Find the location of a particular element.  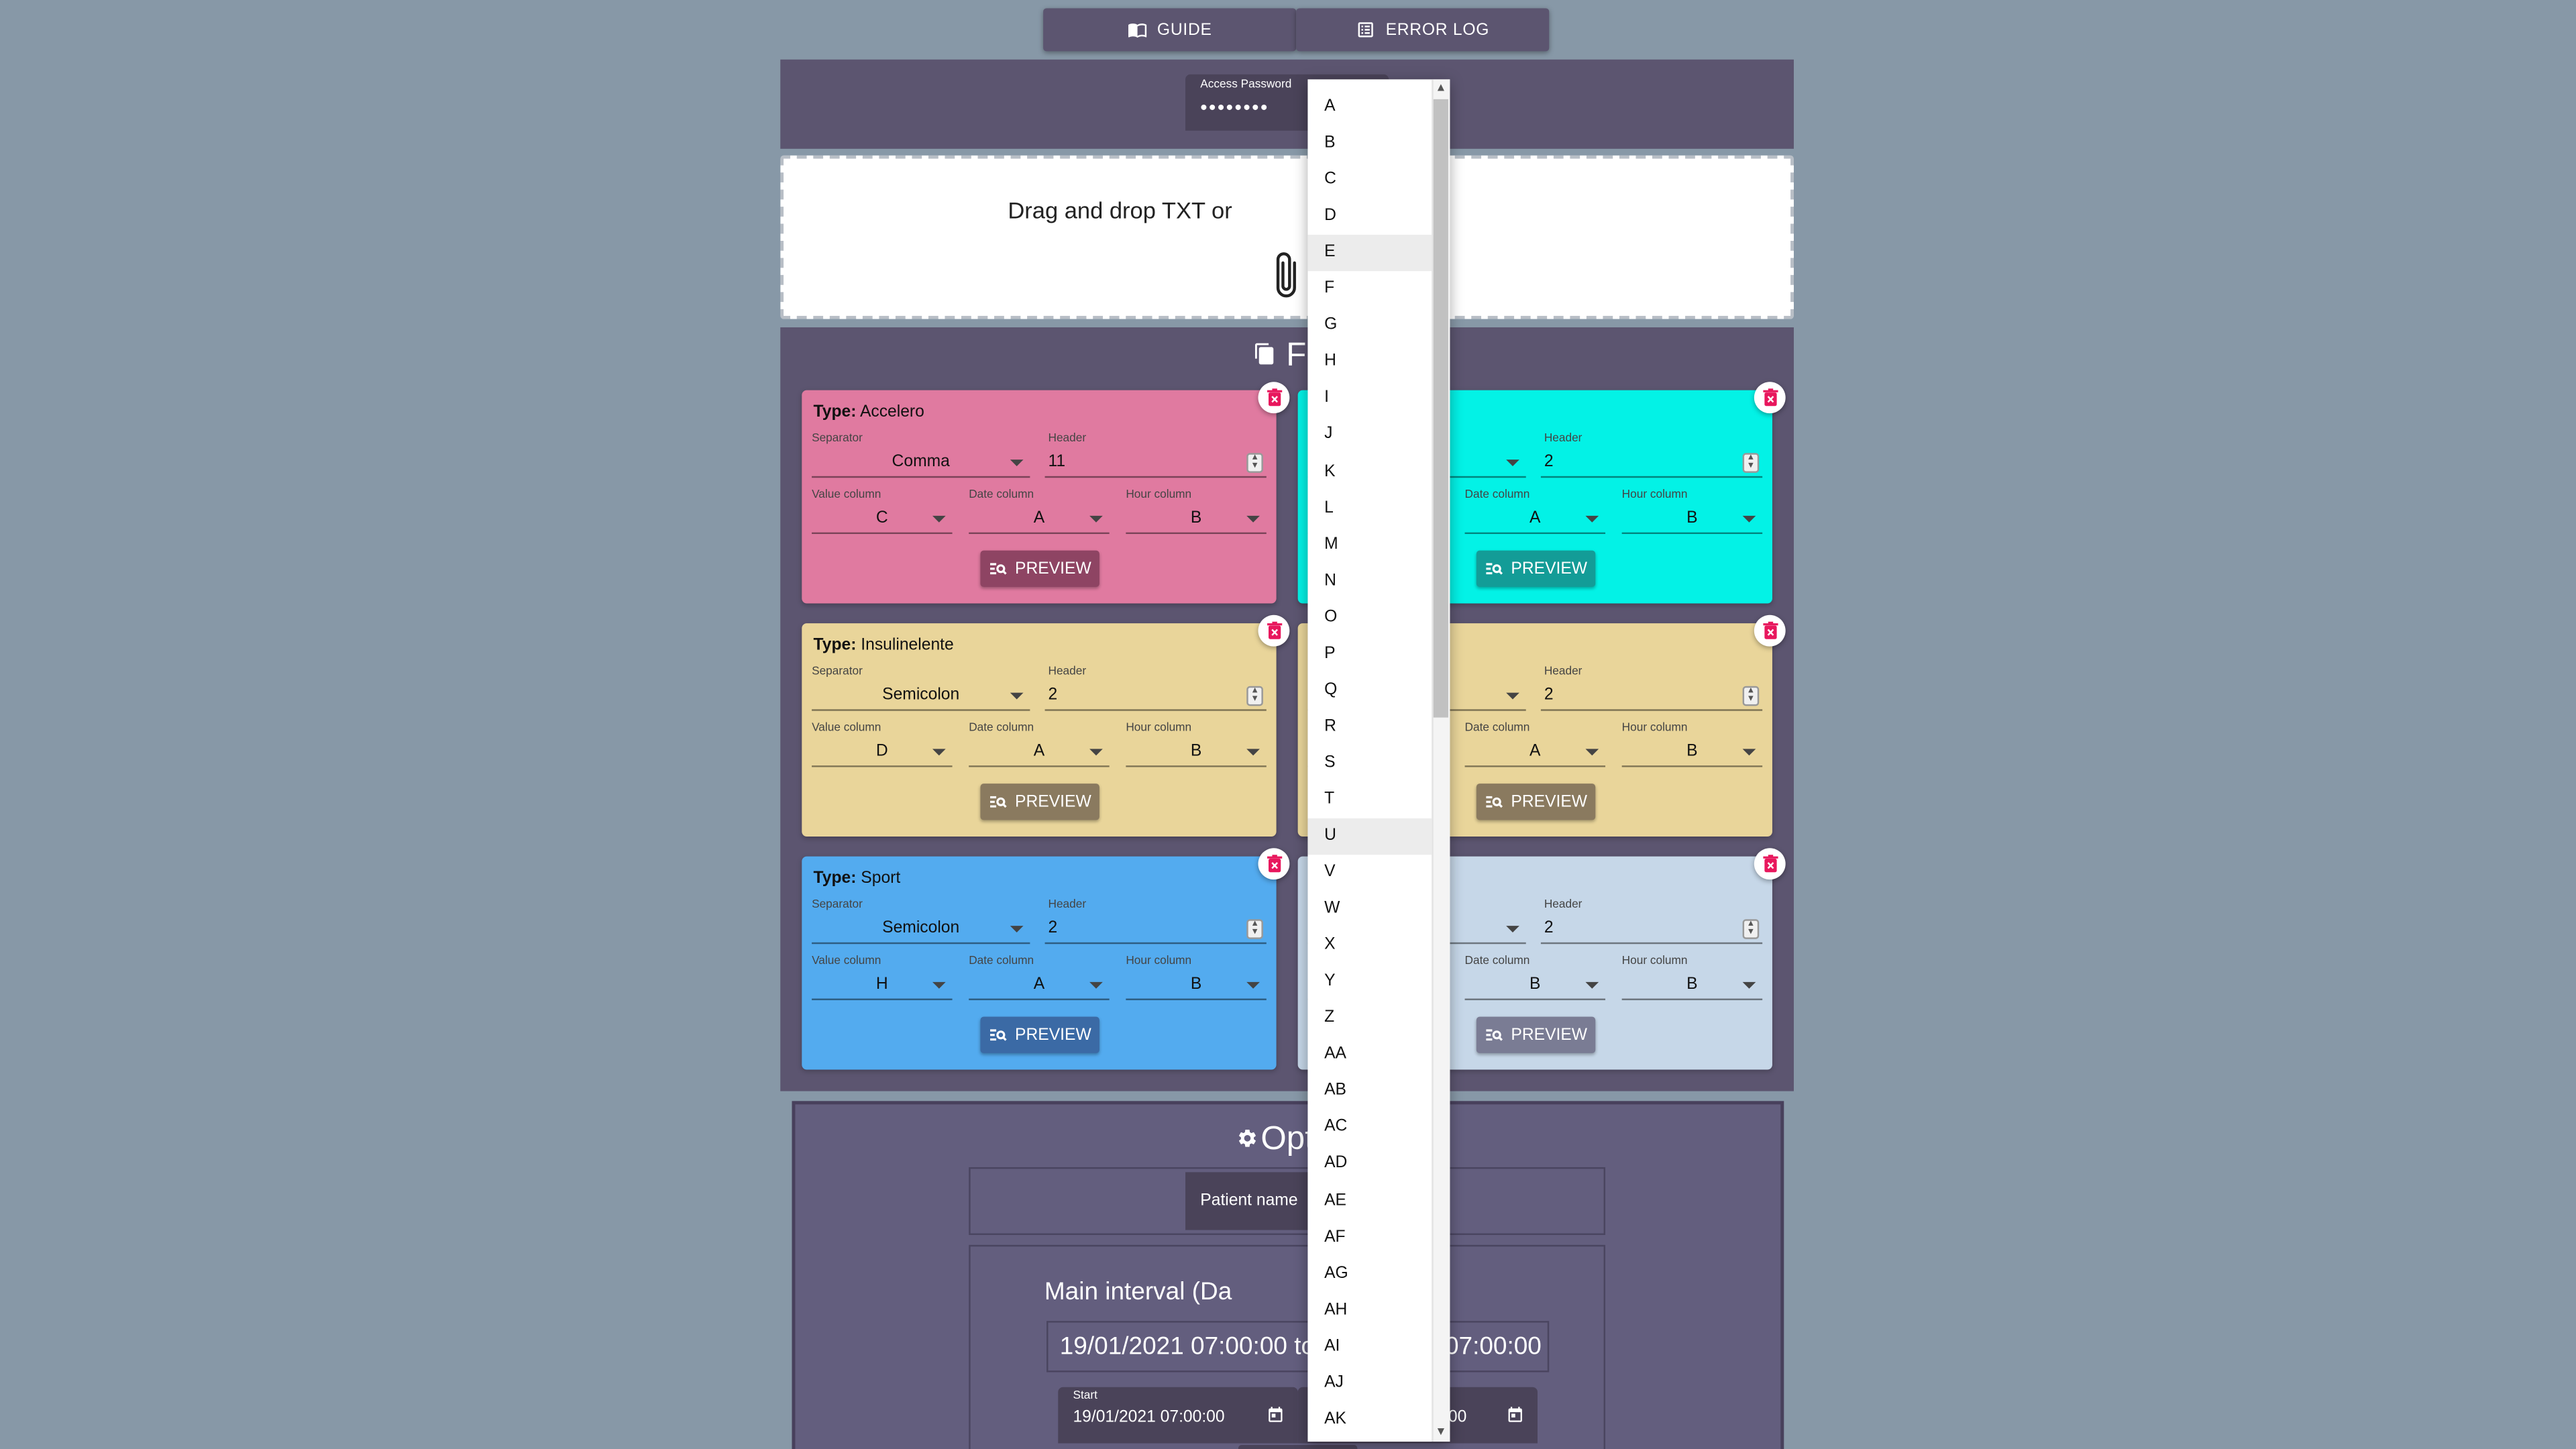

scroll-down-icon: ▼ is located at coordinates (1440, 1432).